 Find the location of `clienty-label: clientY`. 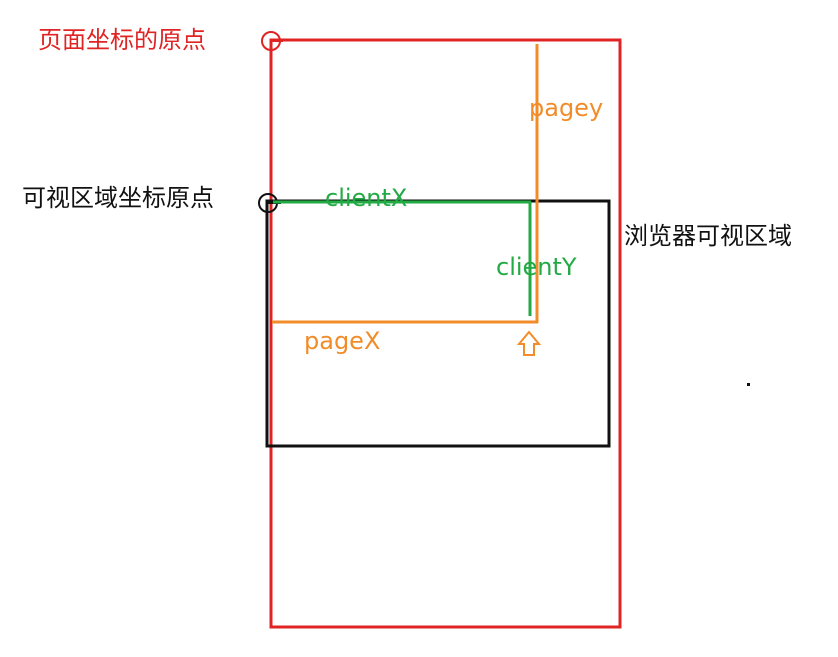

clienty-label: clientY is located at coordinates (536, 267).